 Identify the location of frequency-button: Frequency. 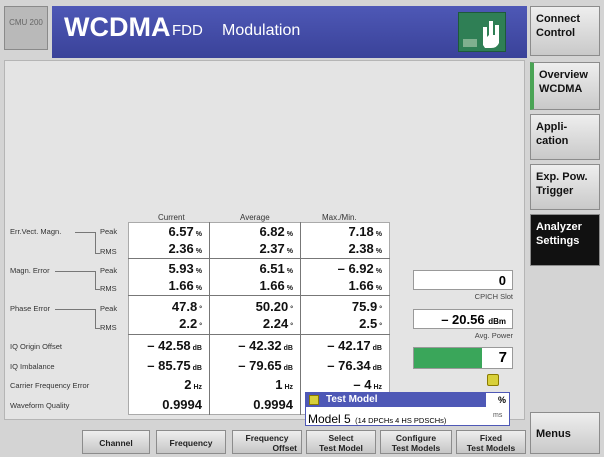
(191, 442).